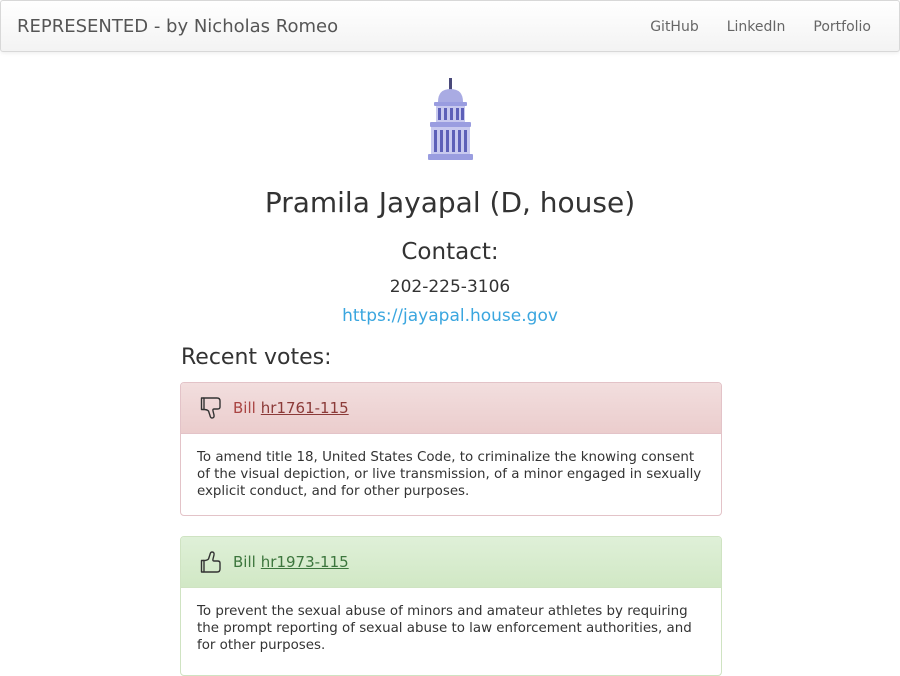 Image resolution: width=900 pixels, height=676 pixels. Describe the element at coordinates (450, 202) in the screenshot. I see `representative-name: Pramila Jayapal (D, house)` at that location.